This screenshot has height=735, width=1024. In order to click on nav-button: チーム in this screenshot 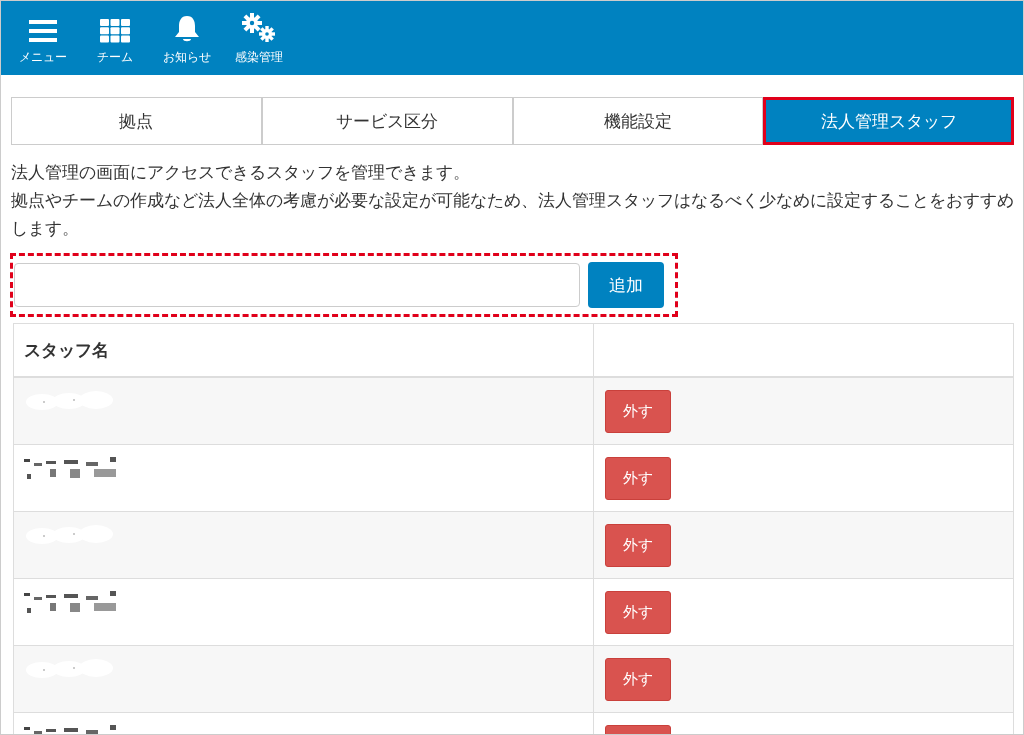, I will do `click(115, 38)`.